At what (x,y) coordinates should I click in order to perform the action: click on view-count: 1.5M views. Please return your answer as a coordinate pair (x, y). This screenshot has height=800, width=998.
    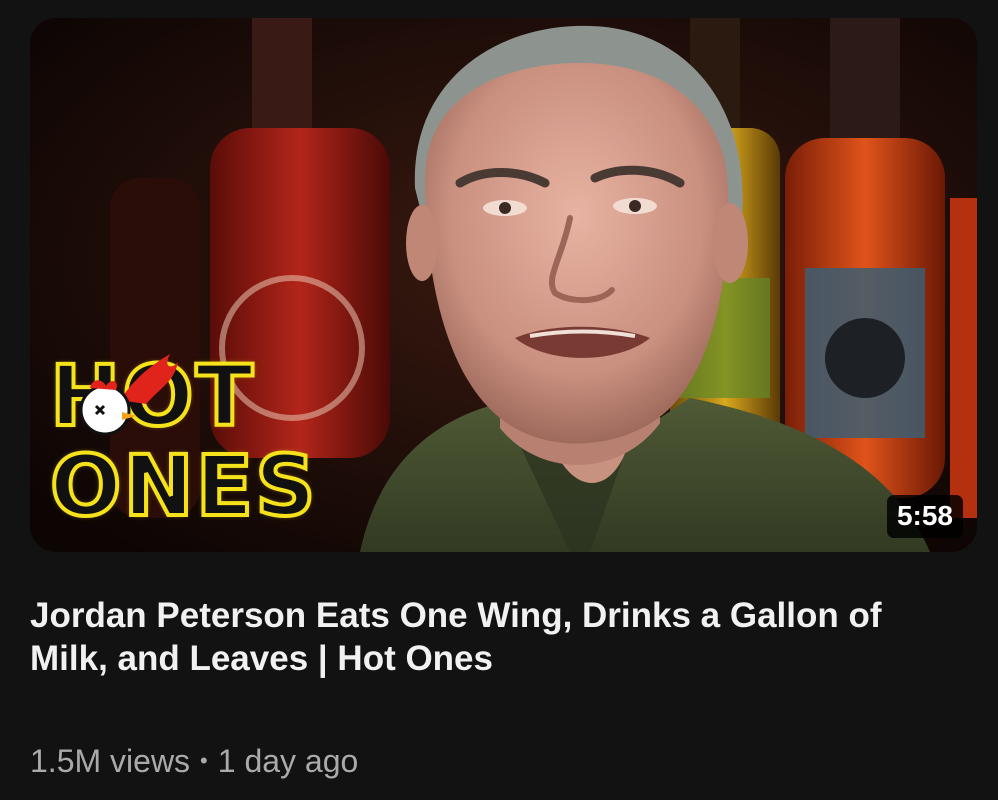
    Looking at the image, I should click on (110, 761).